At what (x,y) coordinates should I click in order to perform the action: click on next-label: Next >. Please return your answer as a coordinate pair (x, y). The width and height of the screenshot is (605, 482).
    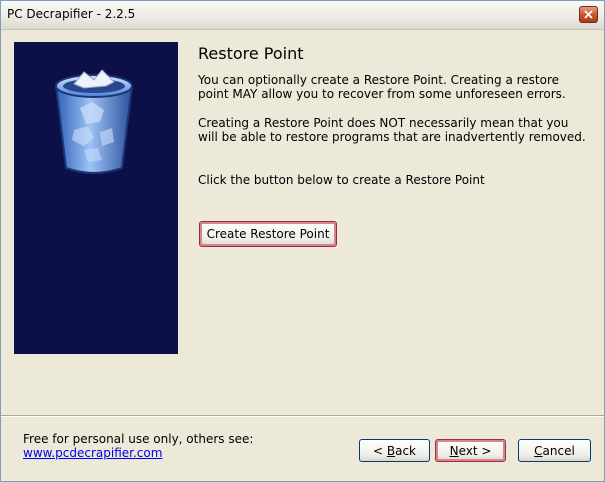
    Looking at the image, I should click on (471, 451).